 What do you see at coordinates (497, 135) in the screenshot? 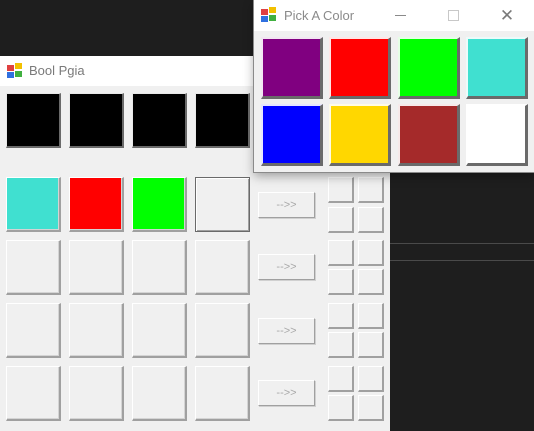
I see `color-swatch-white` at bounding box center [497, 135].